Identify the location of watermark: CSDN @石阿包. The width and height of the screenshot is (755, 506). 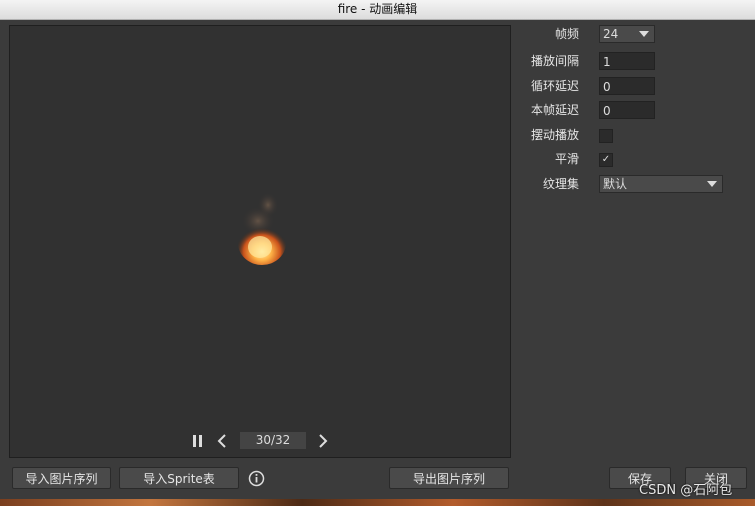
(686, 490).